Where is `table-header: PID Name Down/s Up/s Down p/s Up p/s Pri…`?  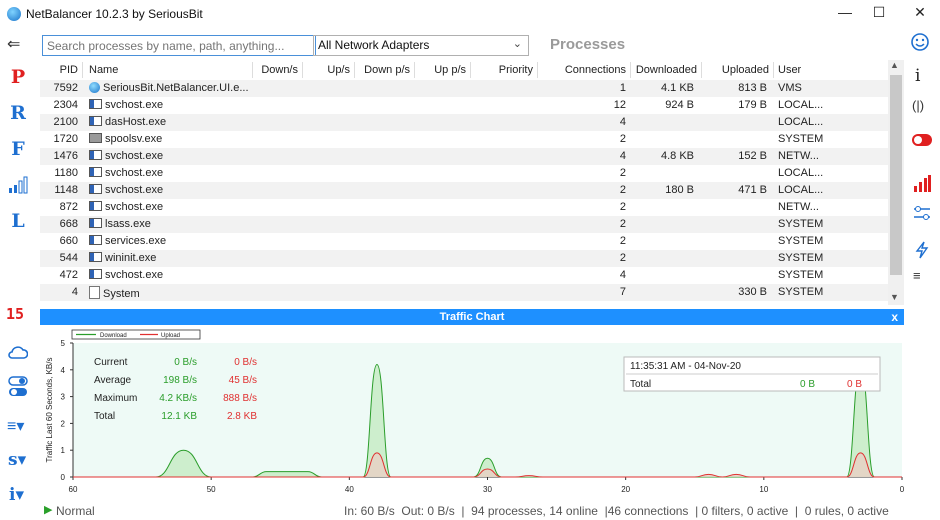
table-header: PID Name Down/s Up/s Down p/s Up p/s Pri… is located at coordinates (464, 70).